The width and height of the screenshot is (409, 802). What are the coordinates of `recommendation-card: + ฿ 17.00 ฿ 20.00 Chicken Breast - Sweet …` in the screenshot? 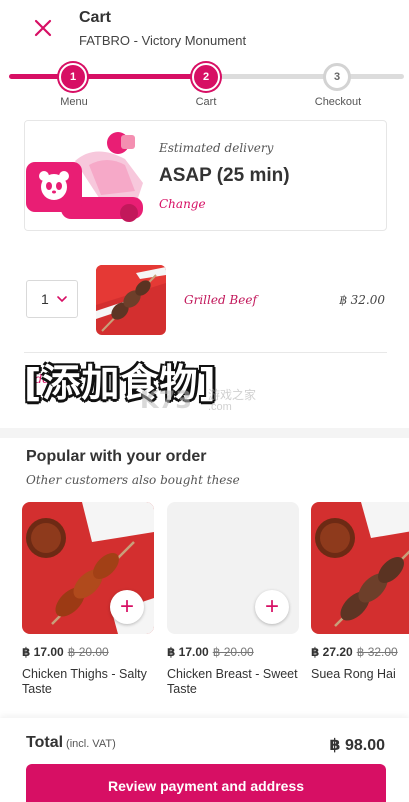 It's located at (233, 600).